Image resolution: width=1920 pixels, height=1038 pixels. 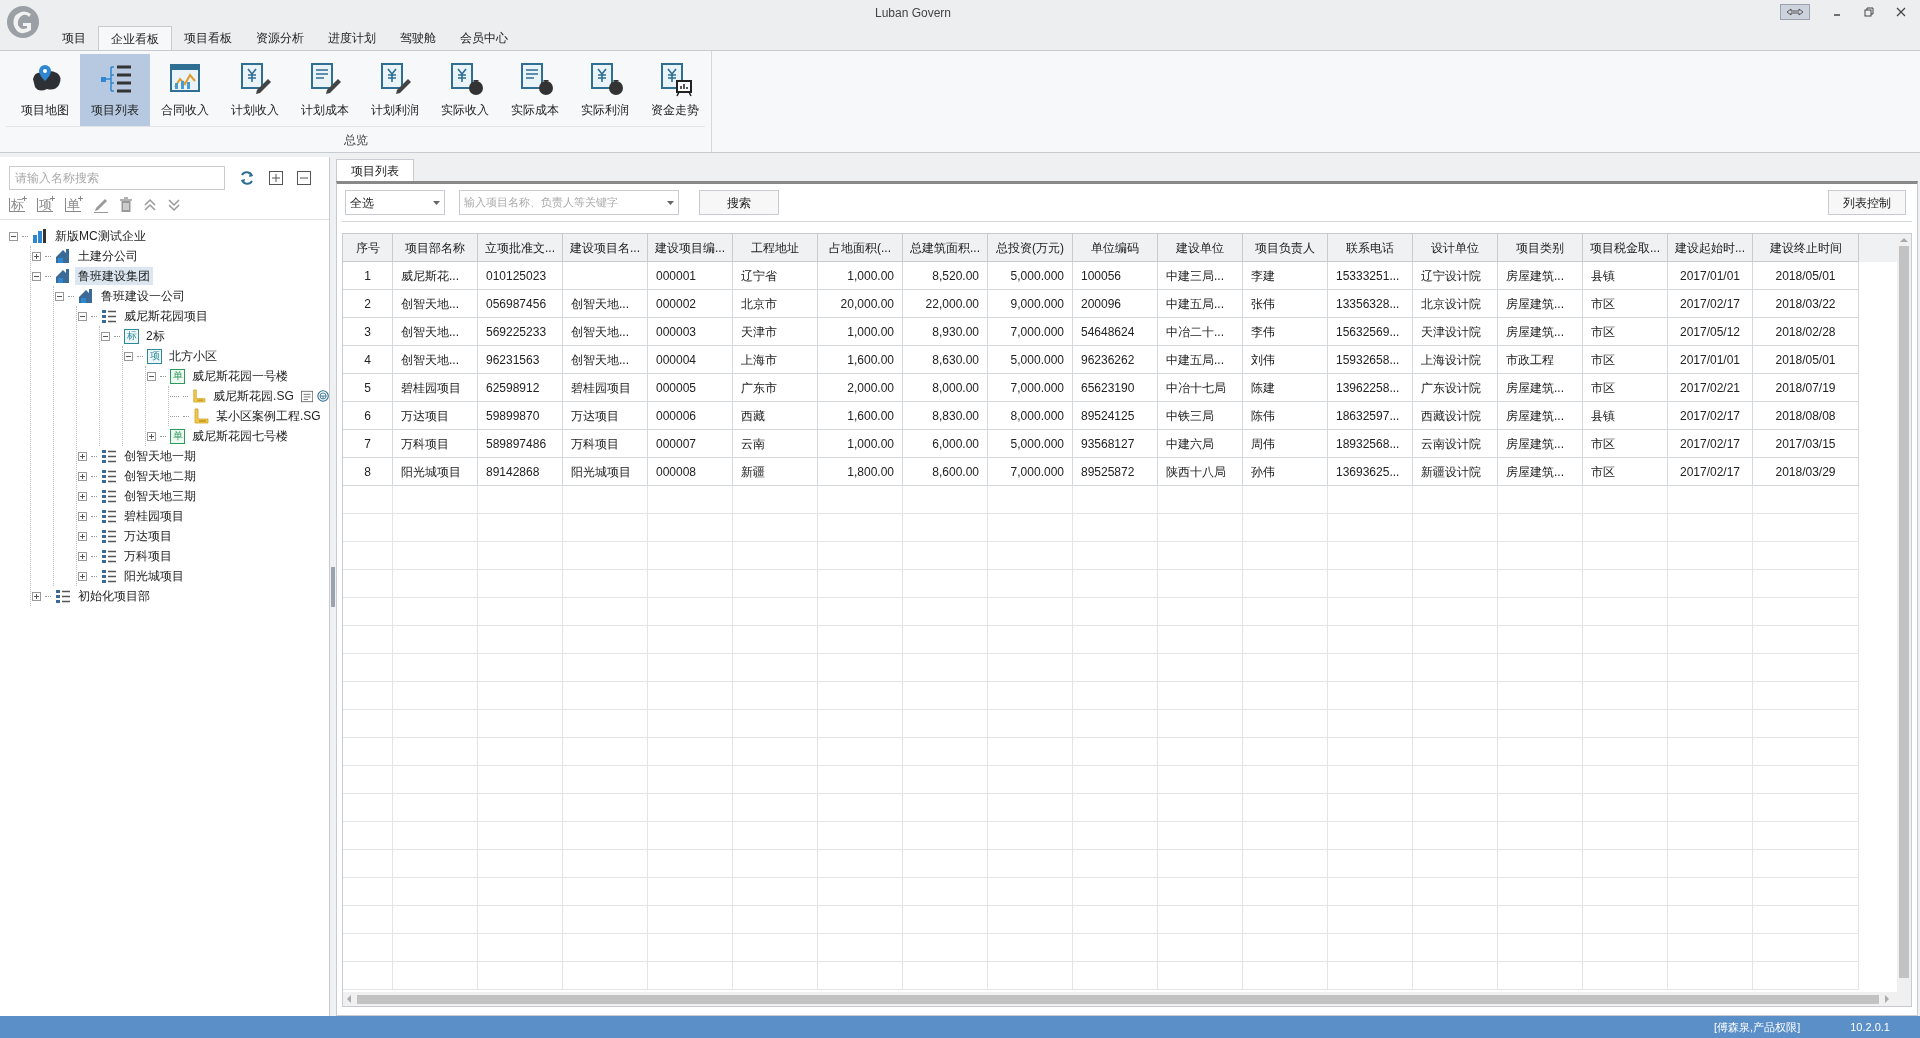 I want to click on column-header: 建设终止时间, so click(x=1806, y=248).